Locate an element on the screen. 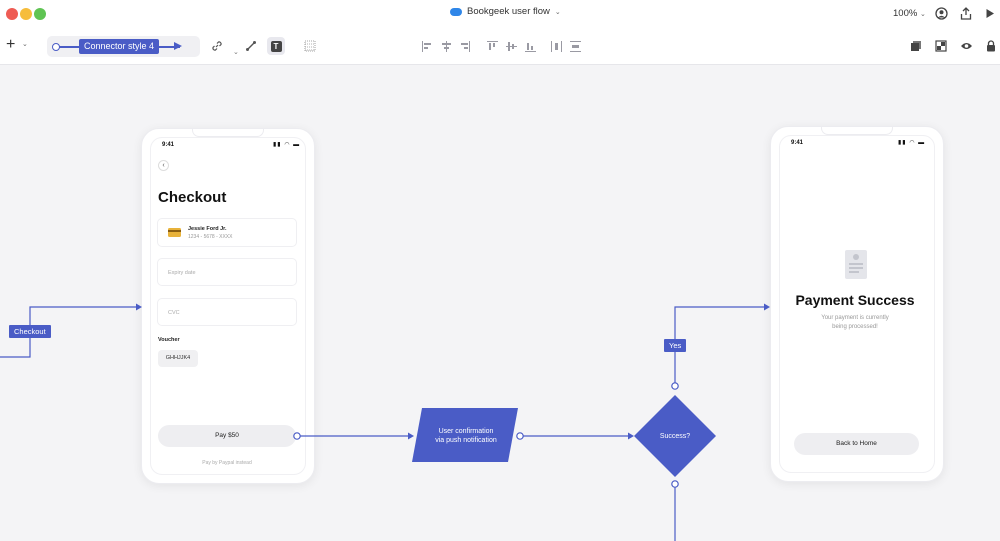 The height and width of the screenshot is (541, 1000). checkout-connector-label: Checkout is located at coordinates (30, 331).